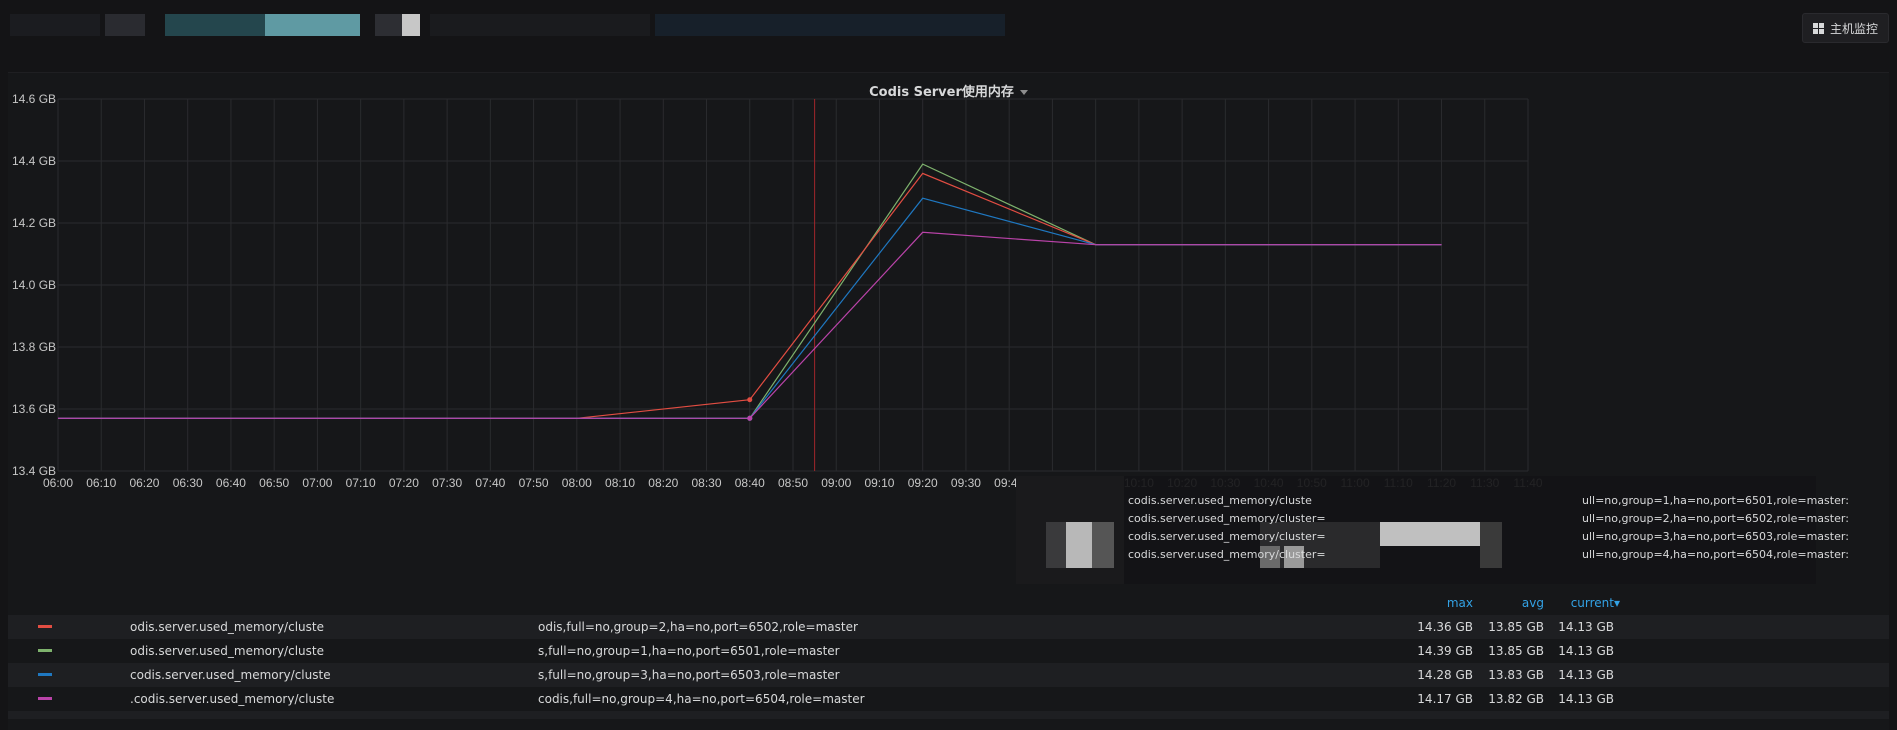 Image resolution: width=1897 pixels, height=730 pixels. Describe the element at coordinates (534, 483) in the screenshot. I see `x-tick-label: 07:50` at that location.